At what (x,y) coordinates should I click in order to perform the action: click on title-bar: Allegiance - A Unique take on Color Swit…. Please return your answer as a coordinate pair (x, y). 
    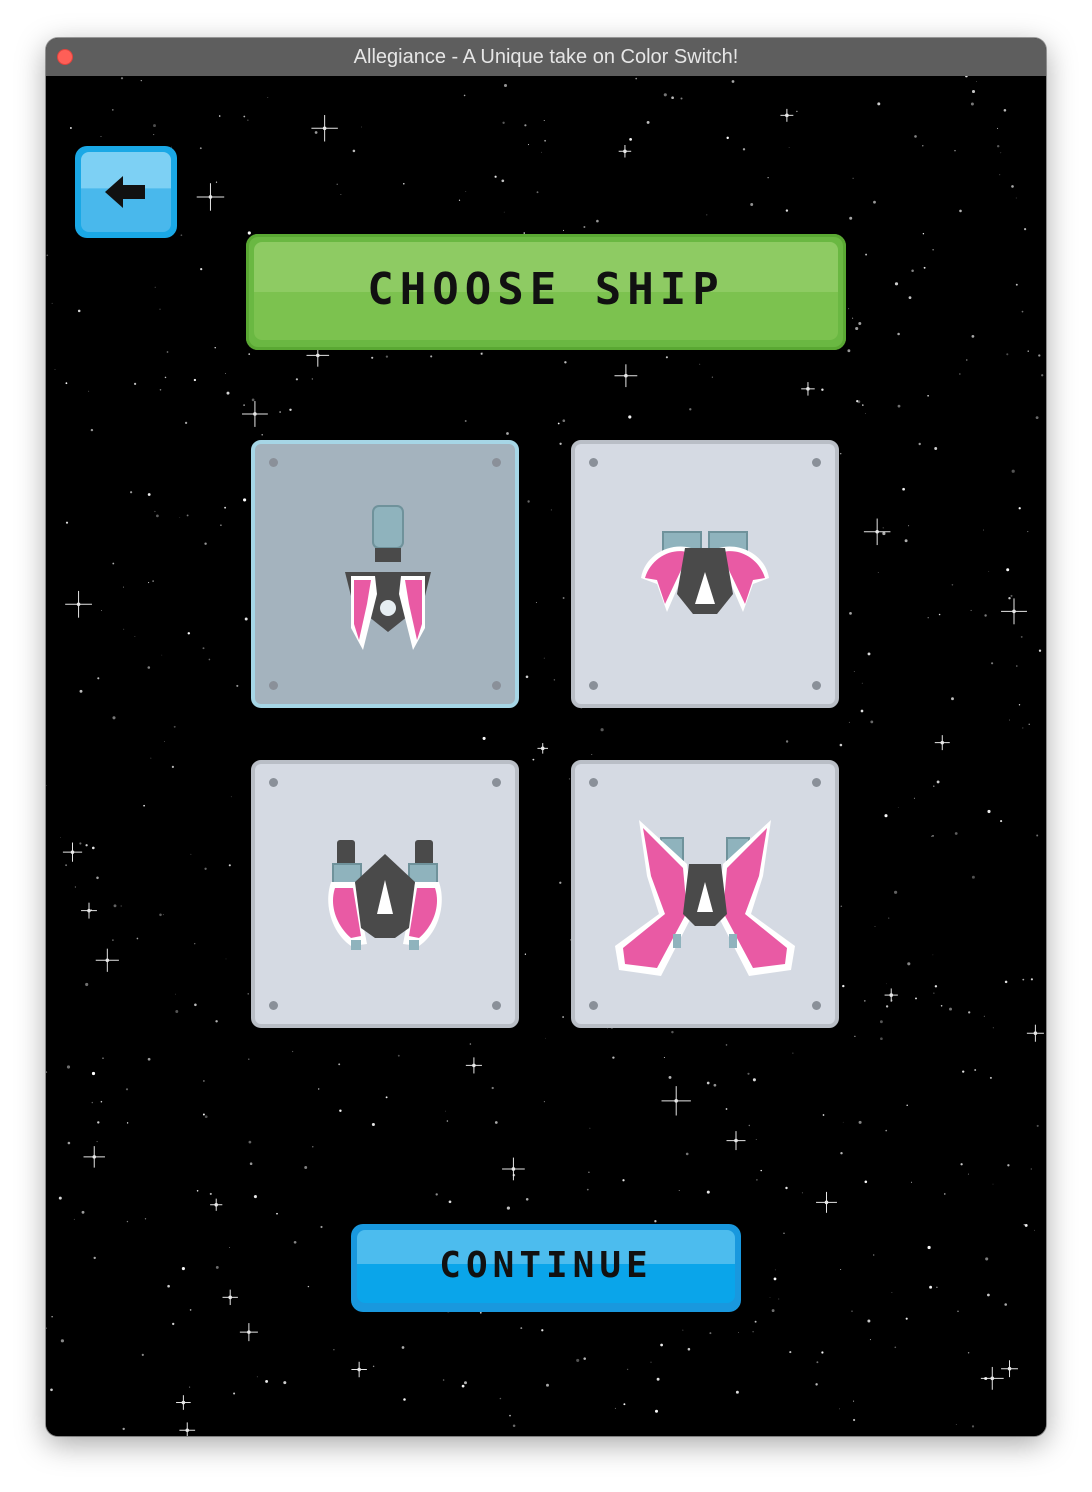
    Looking at the image, I should click on (546, 57).